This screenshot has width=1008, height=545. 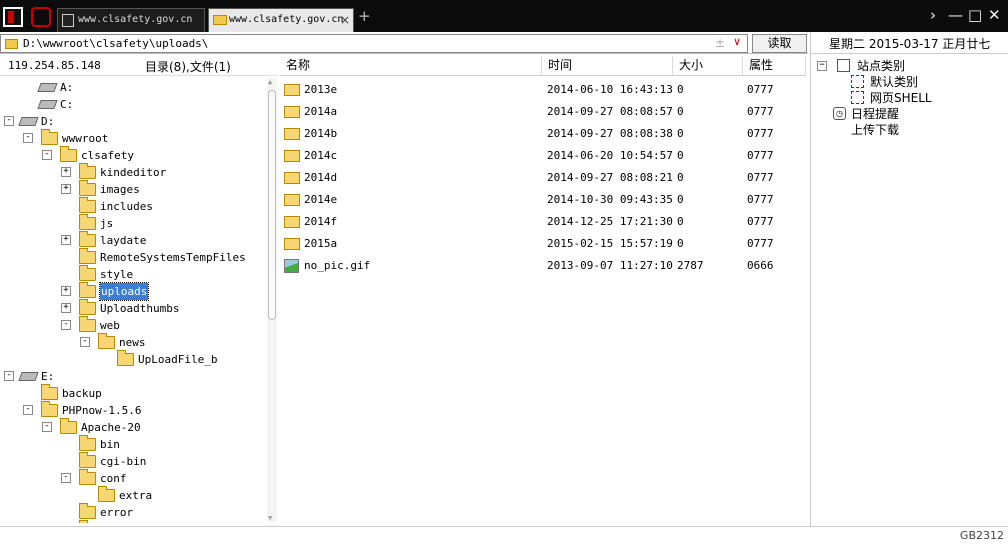 I want to click on node-label: 日程提醒, so click(x=875, y=114).